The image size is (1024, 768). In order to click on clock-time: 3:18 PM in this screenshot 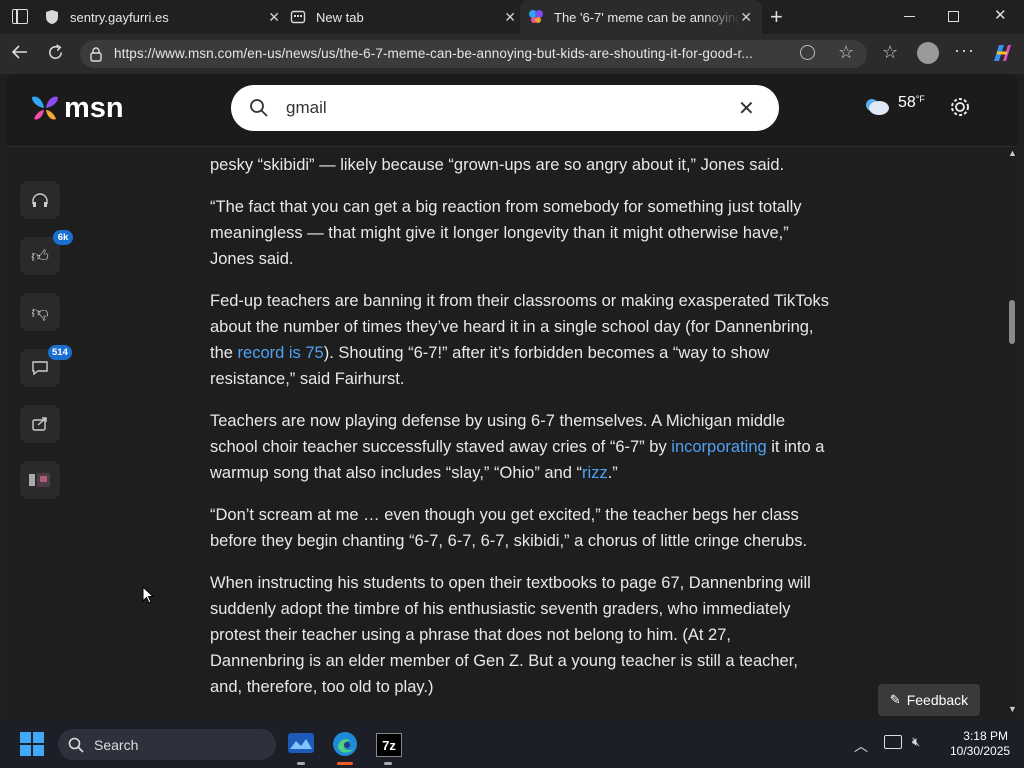, I will do `click(985, 736)`.